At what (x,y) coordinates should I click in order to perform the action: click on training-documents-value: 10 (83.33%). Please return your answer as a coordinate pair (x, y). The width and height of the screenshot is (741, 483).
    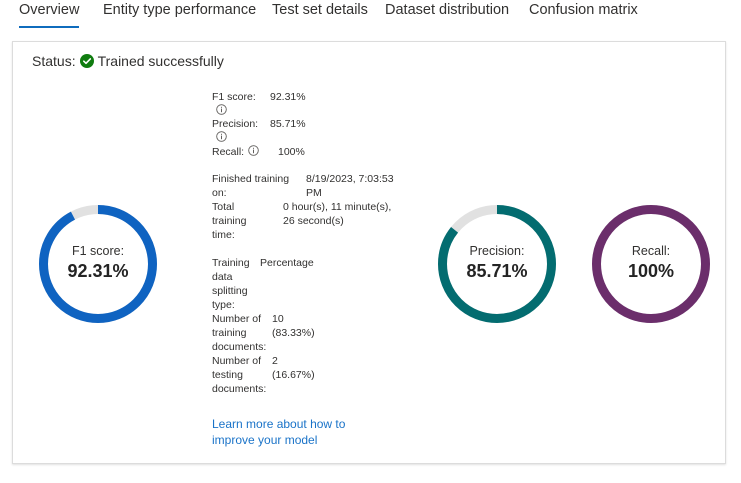
    Looking at the image, I should click on (293, 326).